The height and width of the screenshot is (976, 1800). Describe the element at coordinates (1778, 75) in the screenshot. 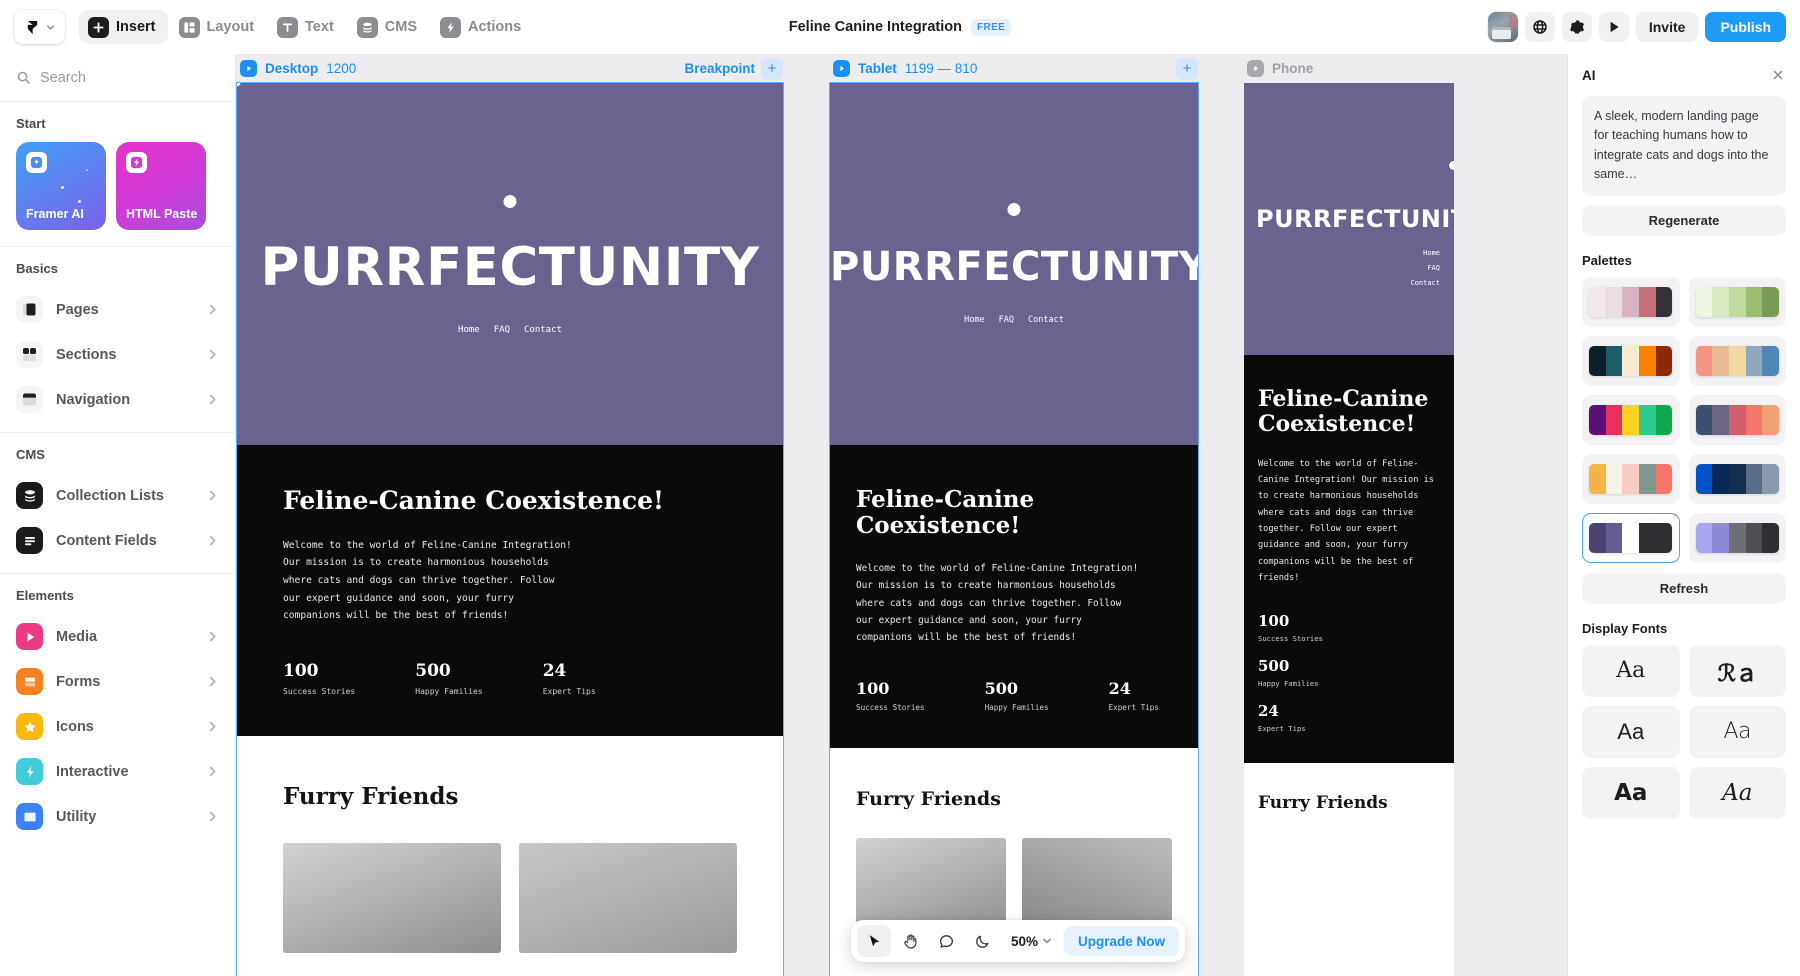

I see `close-icon` at that location.